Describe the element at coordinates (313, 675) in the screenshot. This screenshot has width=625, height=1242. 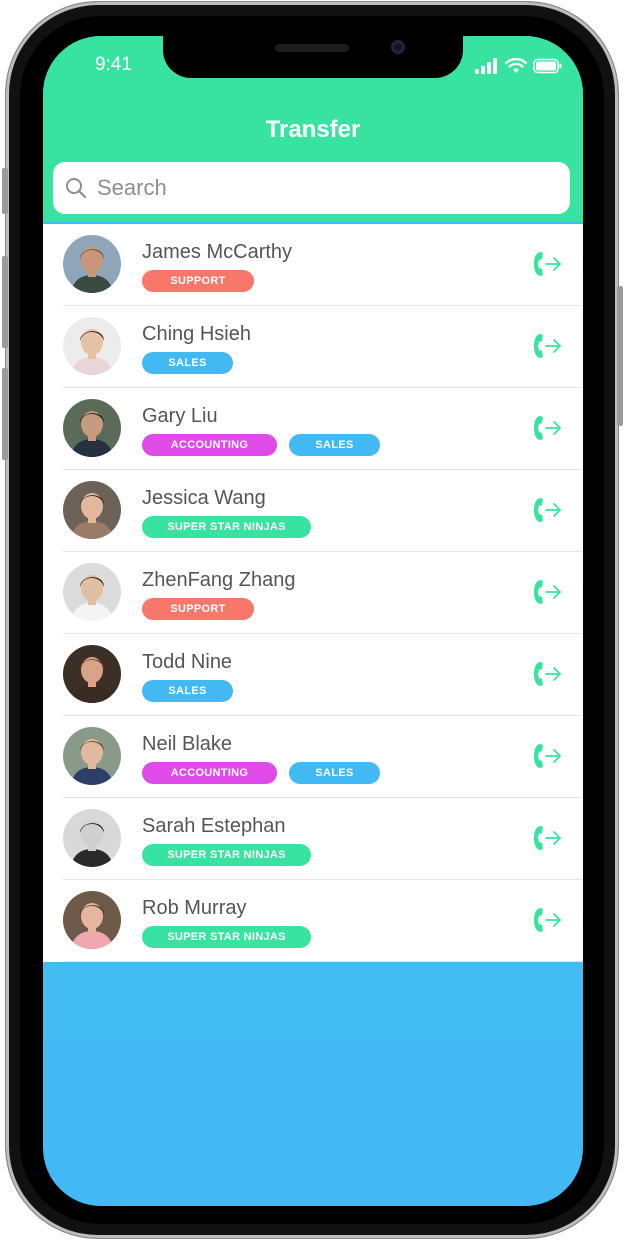
I see `contact-row: Todd Nine SALES` at that location.